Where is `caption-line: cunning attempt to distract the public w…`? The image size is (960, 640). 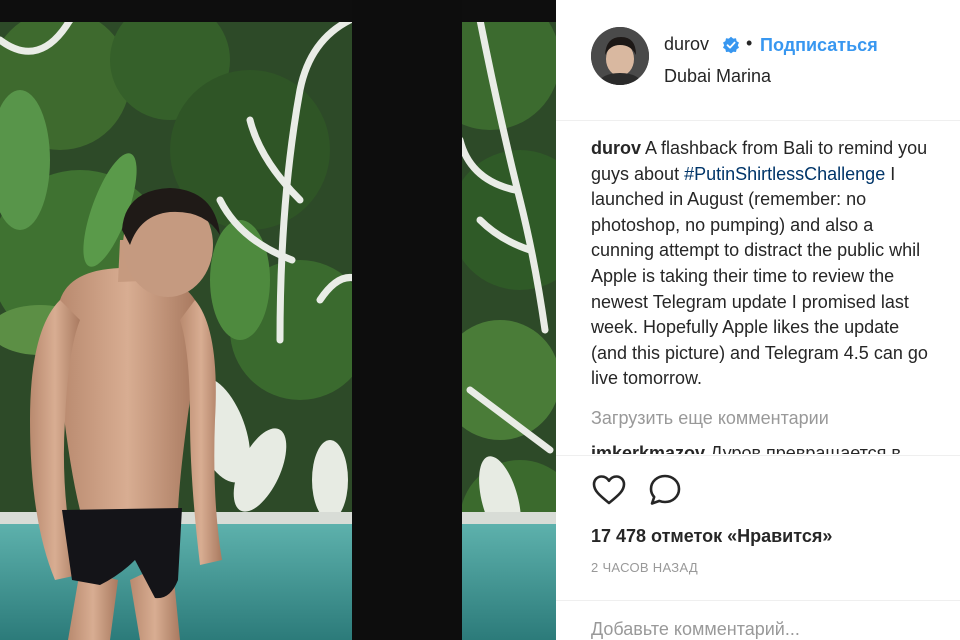 caption-line: cunning attempt to distract the public w… is located at coordinates (756, 250).